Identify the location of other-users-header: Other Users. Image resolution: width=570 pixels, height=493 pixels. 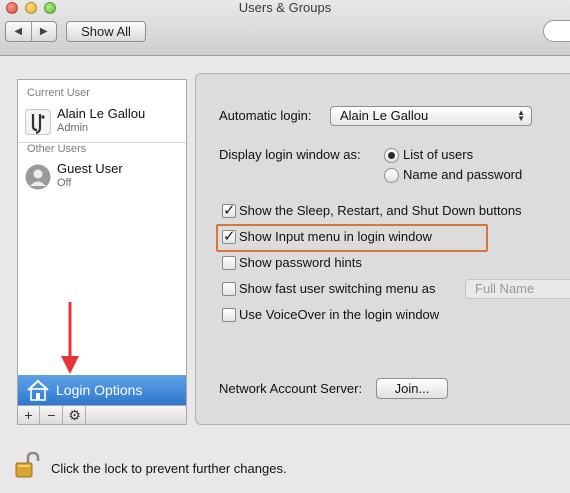
(57, 149).